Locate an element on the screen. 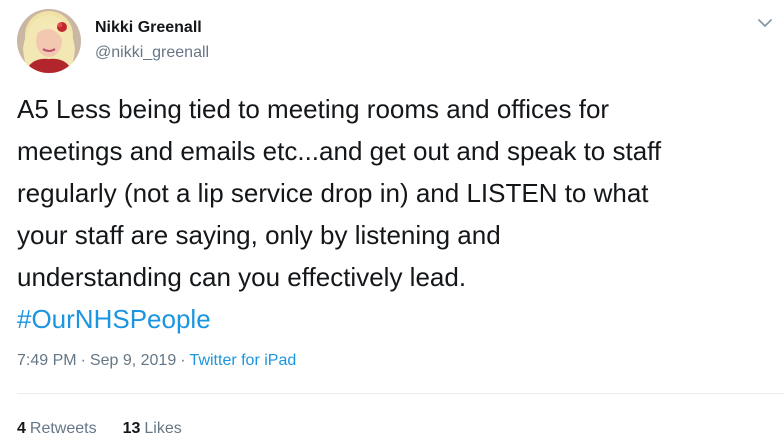 The height and width of the screenshot is (446, 784). tweet-text-line: understanding can you effectively lead. is located at coordinates (242, 277).